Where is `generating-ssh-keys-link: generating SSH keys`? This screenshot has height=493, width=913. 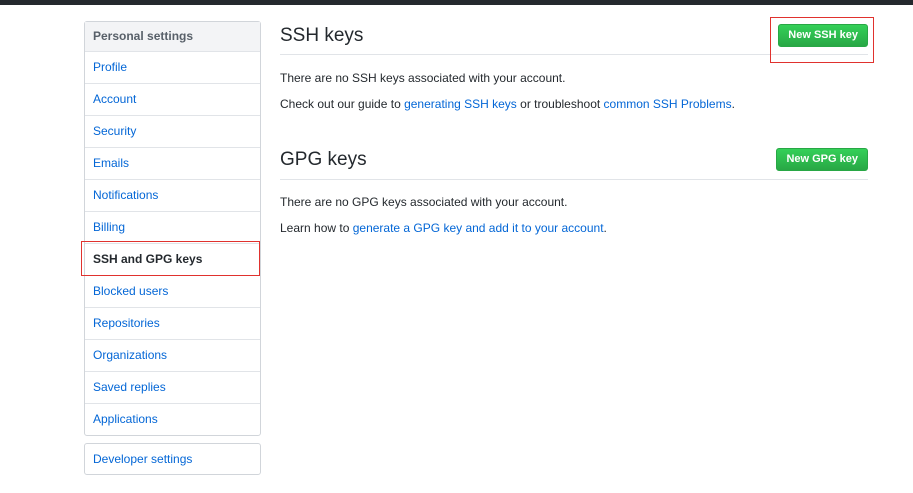 generating-ssh-keys-link: generating SSH keys is located at coordinates (460, 104).